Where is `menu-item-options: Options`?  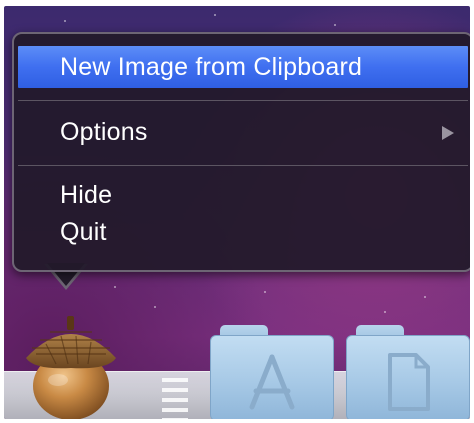 menu-item-options: Options is located at coordinates (242, 132).